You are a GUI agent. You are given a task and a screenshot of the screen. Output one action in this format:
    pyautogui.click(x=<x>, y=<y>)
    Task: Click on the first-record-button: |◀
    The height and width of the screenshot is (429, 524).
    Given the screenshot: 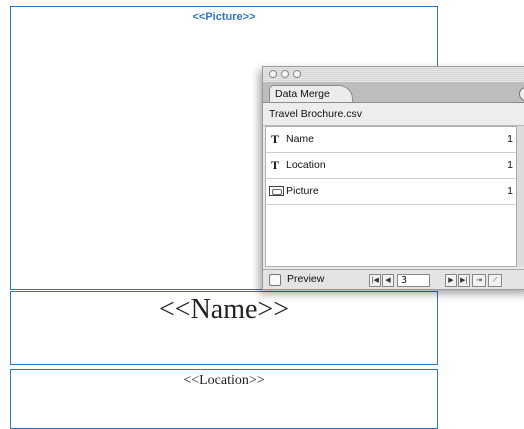 What is the action you would take?
    pyautogui.click(x=375, y=280)
    